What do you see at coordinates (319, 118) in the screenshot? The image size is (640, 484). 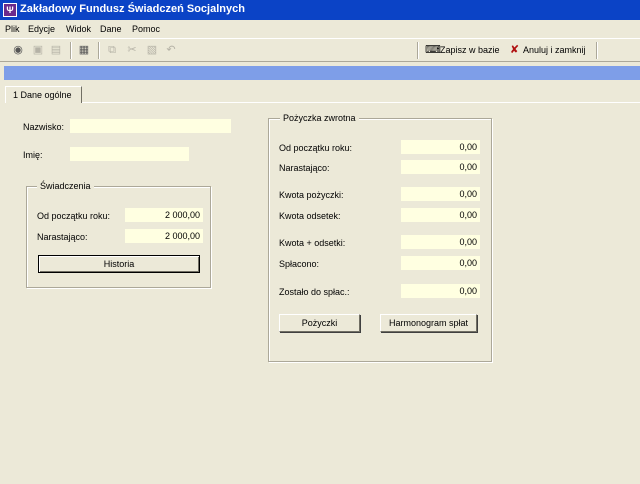 I see `loan-title: Pożyczka zwrotna` at bounding box center [319, 118].